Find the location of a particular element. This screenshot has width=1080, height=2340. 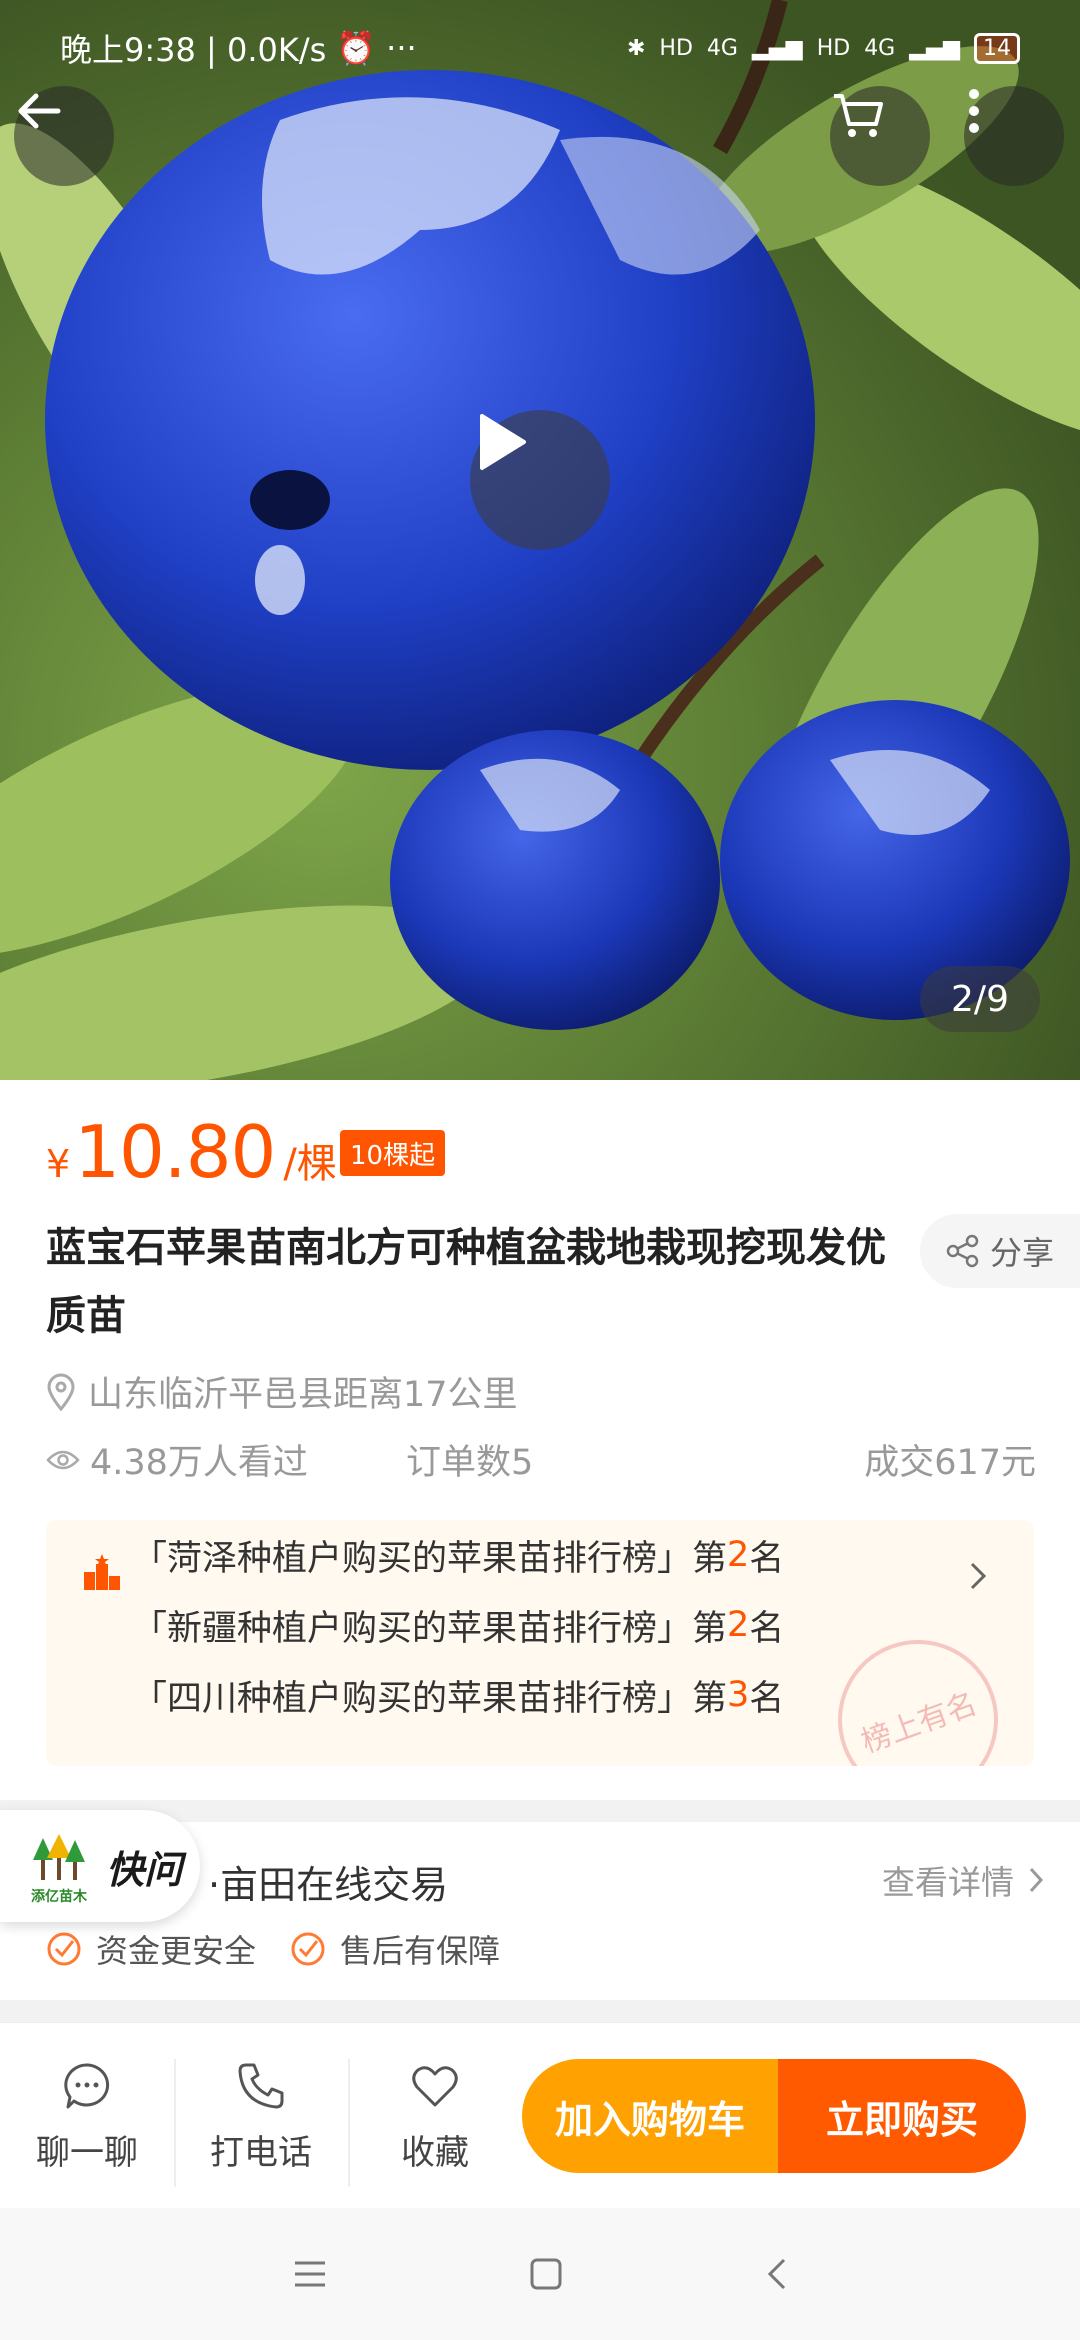

favorite-label: 收藏 is located at coordinates (435, 2153).